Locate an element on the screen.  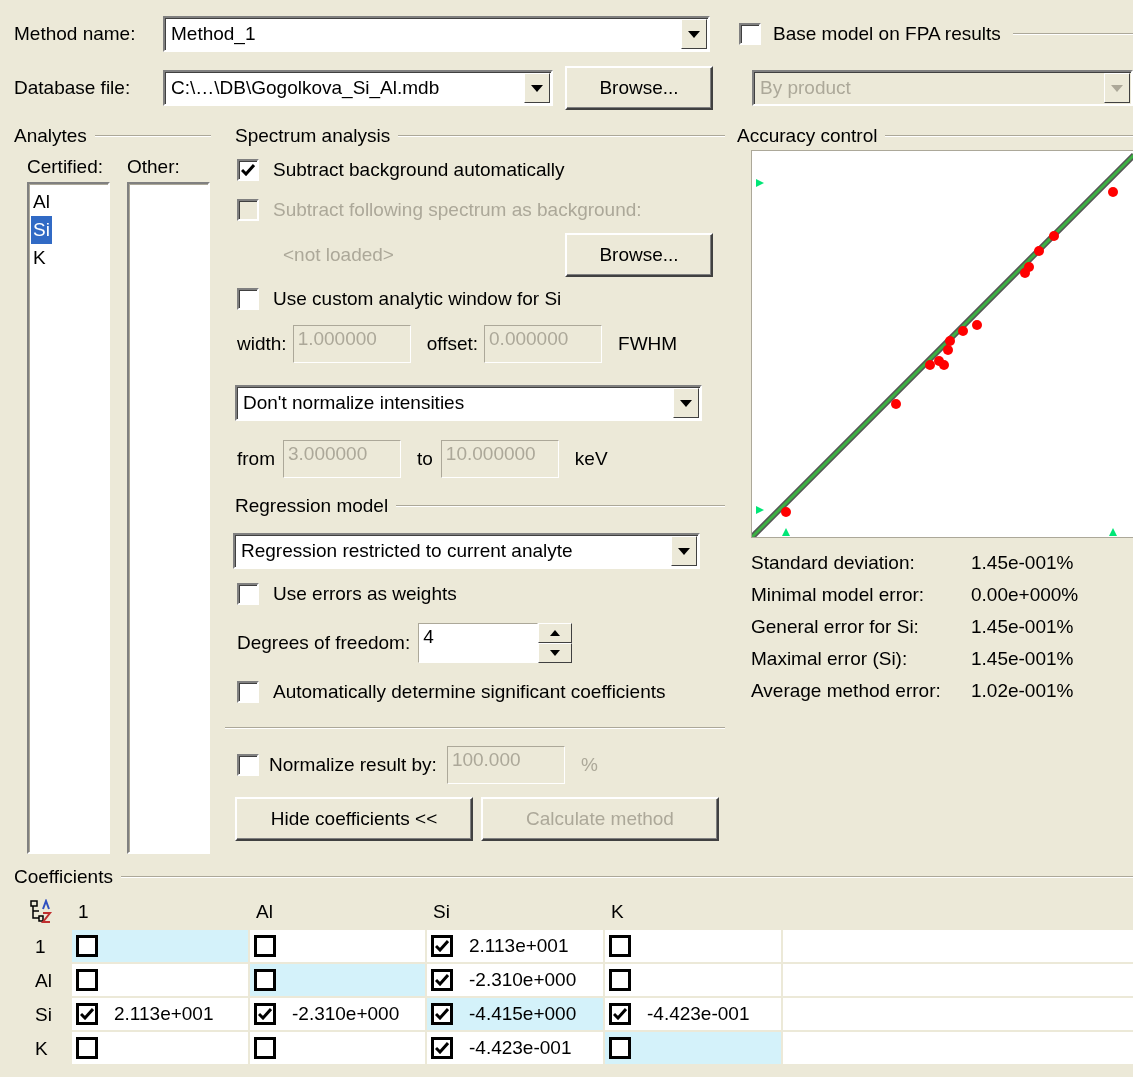
stat-value: 0.00e+000% is located at coordinates (1025, 595).